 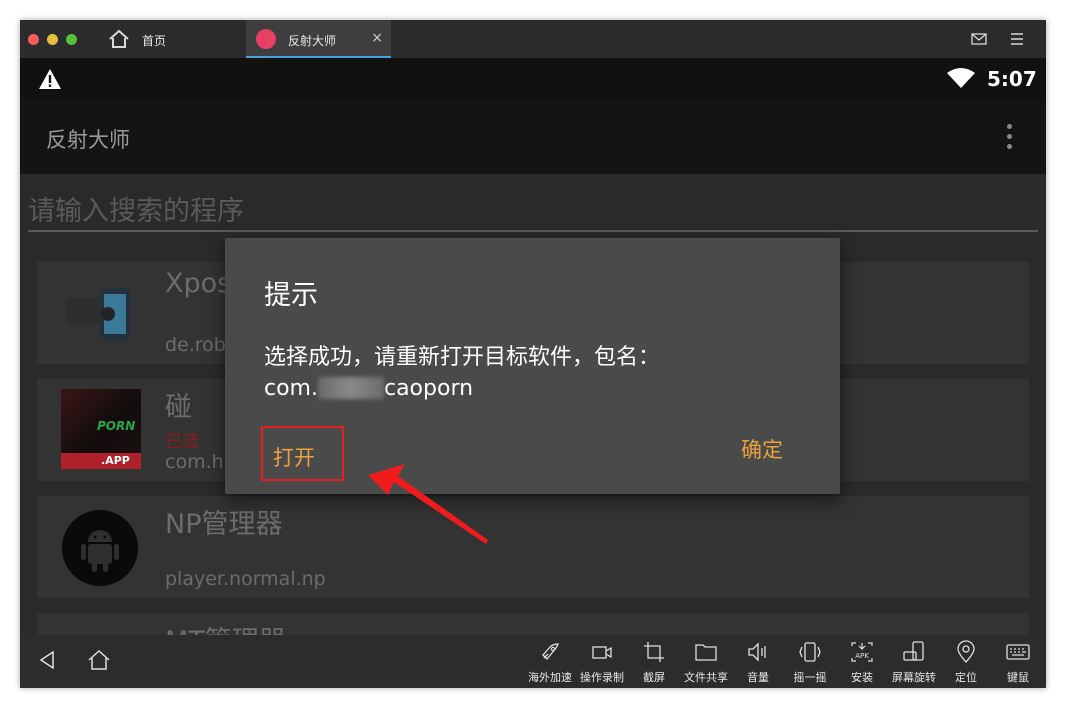 What do you see at coordinates (88, 140) in the screenshot?
I see `app-title: 反射大师` at bounding box center [88, 140].